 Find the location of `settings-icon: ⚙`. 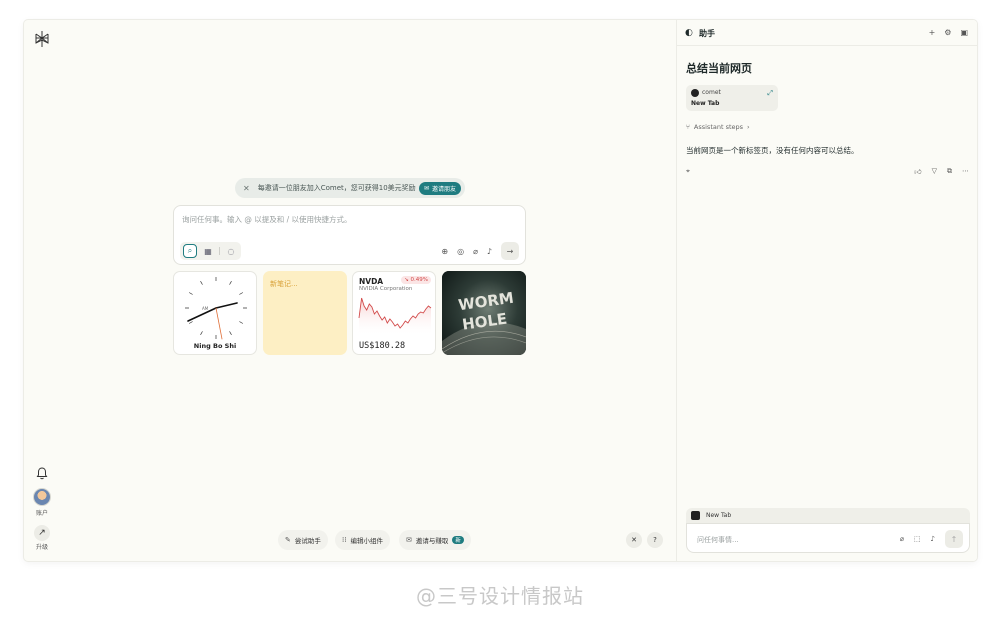

settings-icon: ⚙ is located at coordinates (947, 32).